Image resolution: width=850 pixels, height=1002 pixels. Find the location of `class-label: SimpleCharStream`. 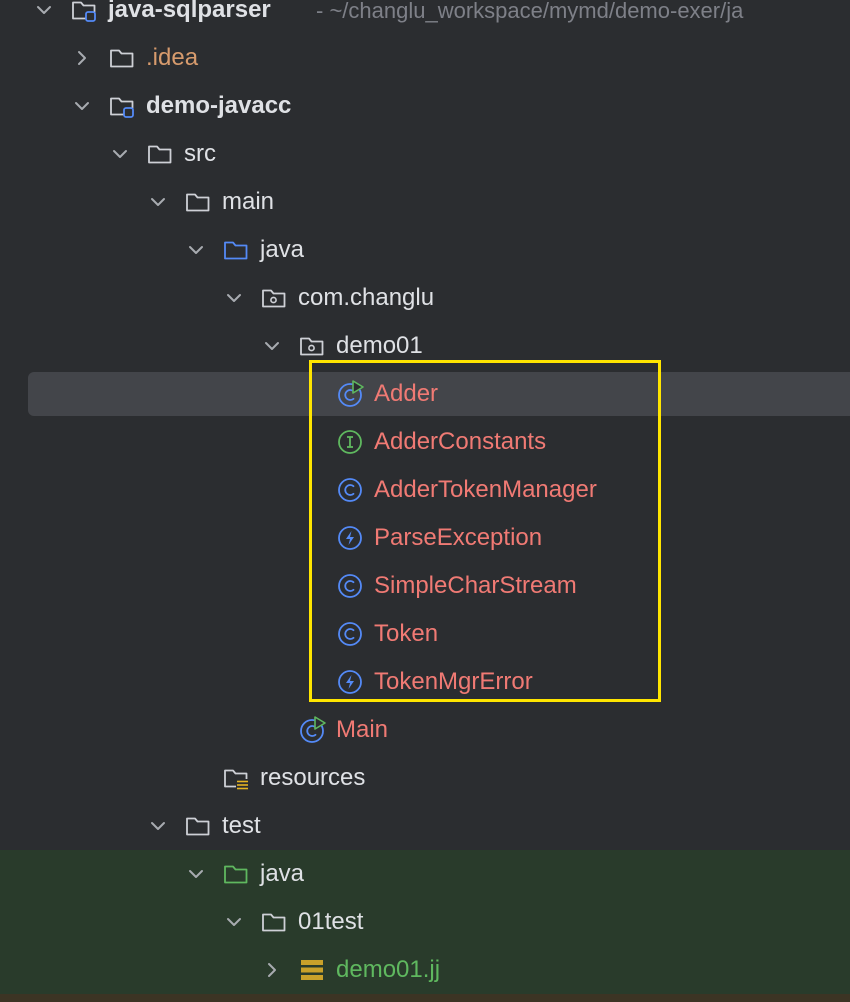

class-label: SimpleCharStream is located at coordinates (475, 585).